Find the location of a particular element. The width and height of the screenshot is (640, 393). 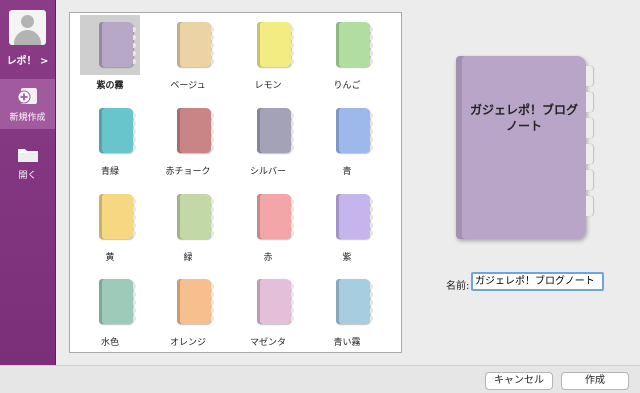

notebook-option: 青い霧 is located at coordinates (347, 312).